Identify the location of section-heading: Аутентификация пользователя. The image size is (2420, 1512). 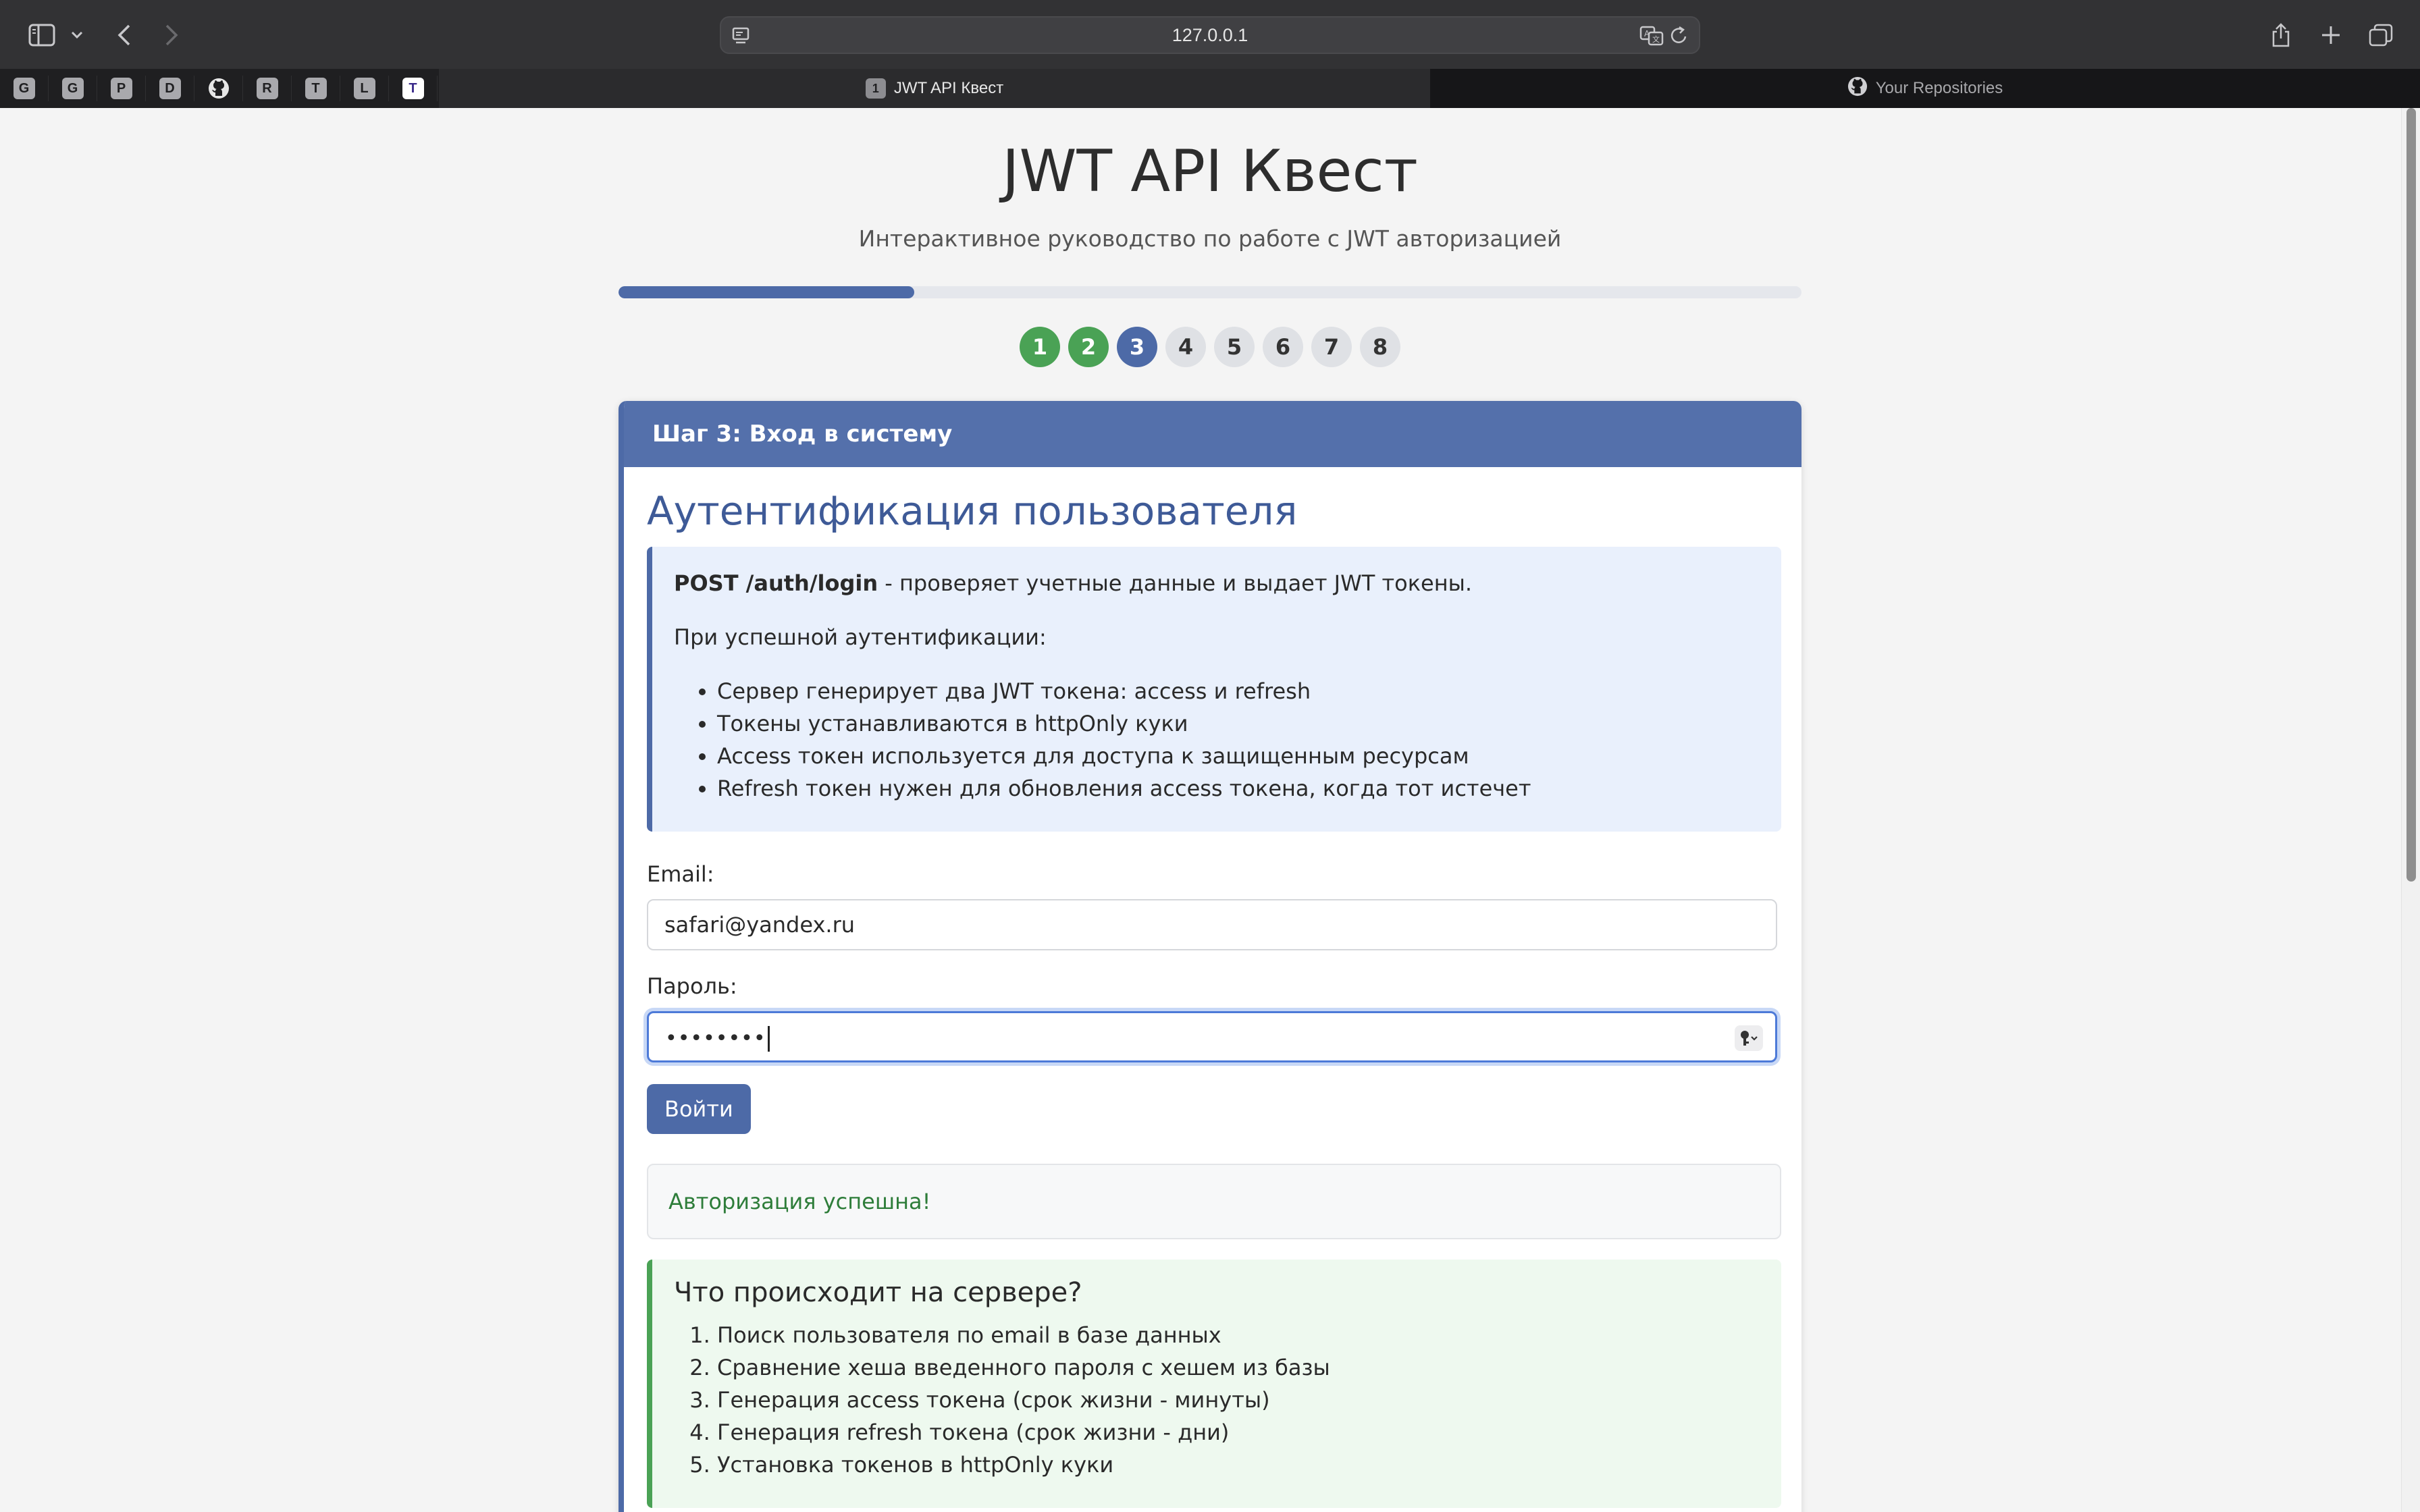
(972, 511).